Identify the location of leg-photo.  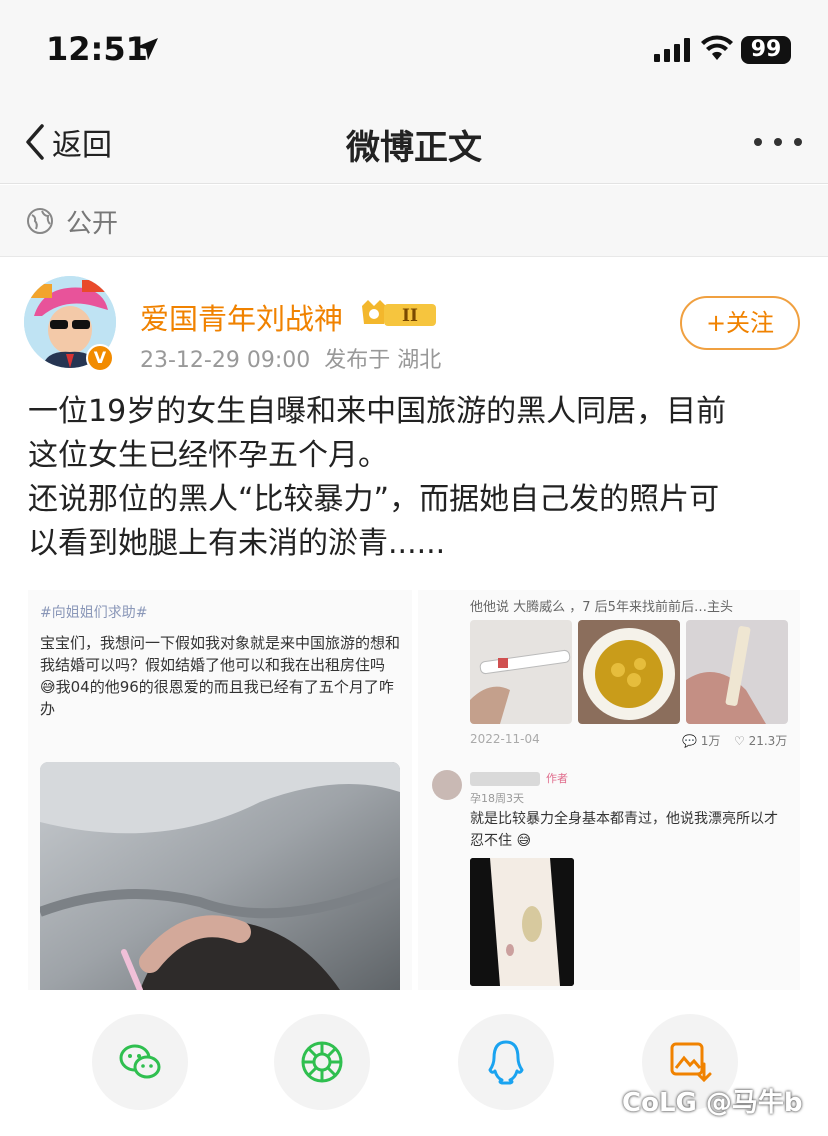
(522, 922).